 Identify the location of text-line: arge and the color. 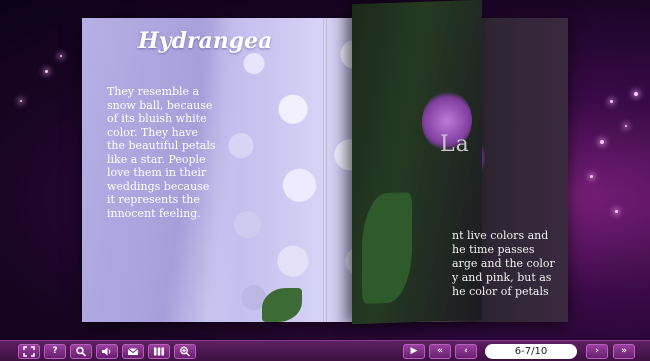
(503, 263).